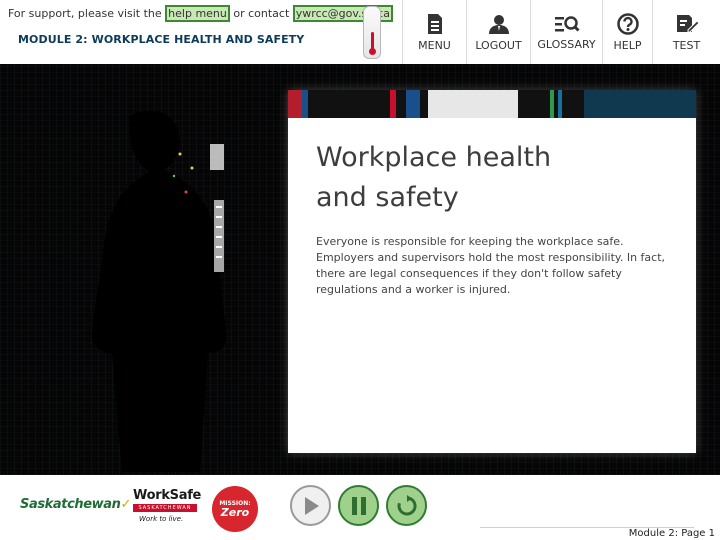  I want to click on glossary-label: GLOSSARY, so click(566, 44).